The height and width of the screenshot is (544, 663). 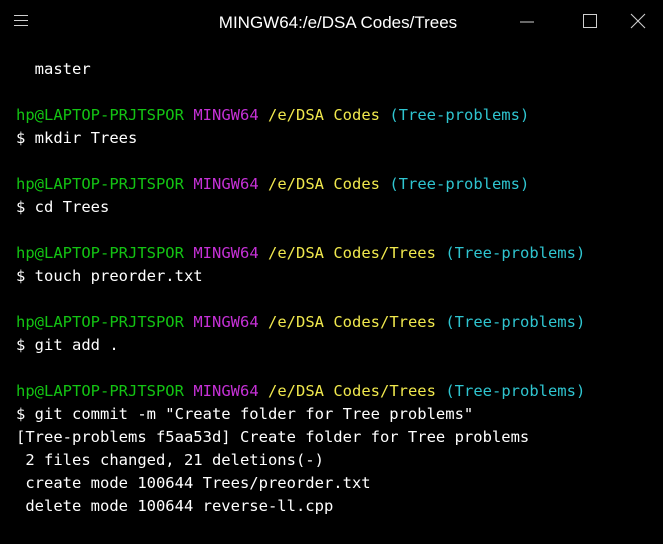 I want to click on output-line: create mode 100644 Trees/preorder.txt, so click(x=193, y=483).